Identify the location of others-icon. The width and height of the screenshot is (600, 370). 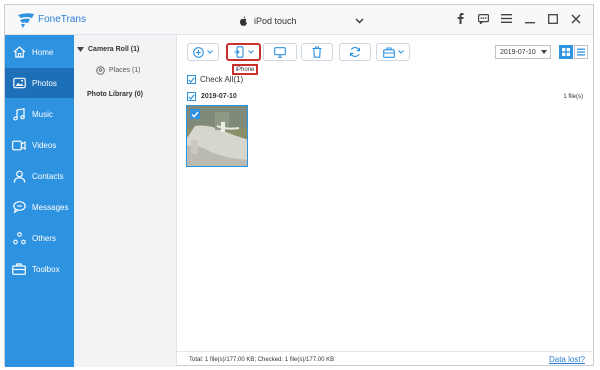
(19, 238).